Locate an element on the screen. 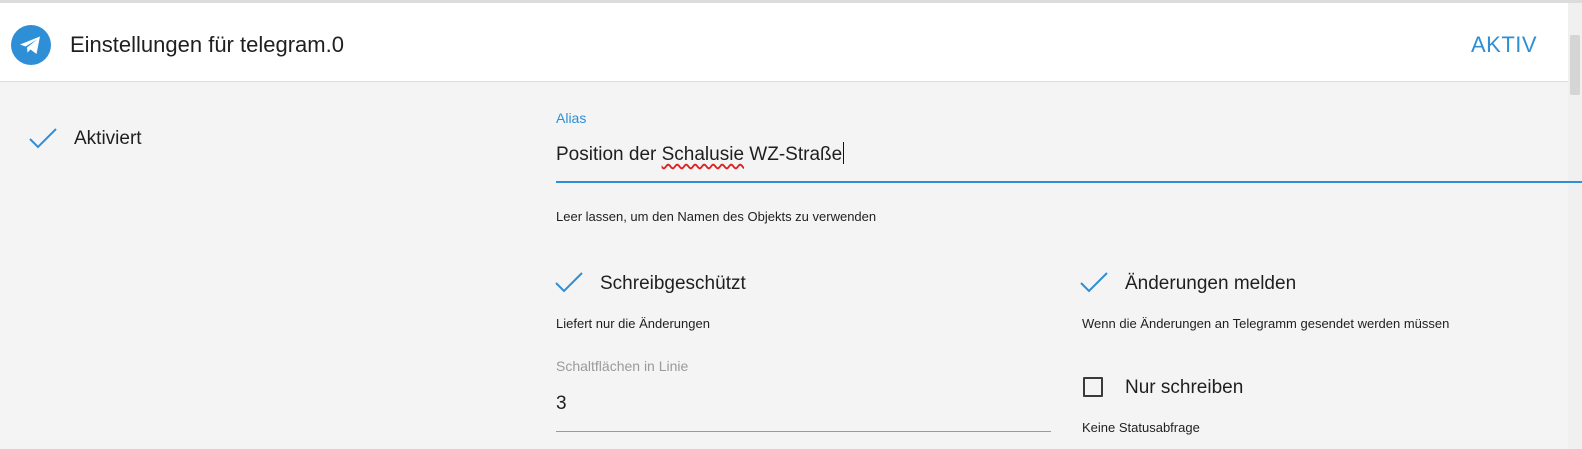  alias-input: Position der Schalusie WZ-Straße is located at coordinates (700, 154).